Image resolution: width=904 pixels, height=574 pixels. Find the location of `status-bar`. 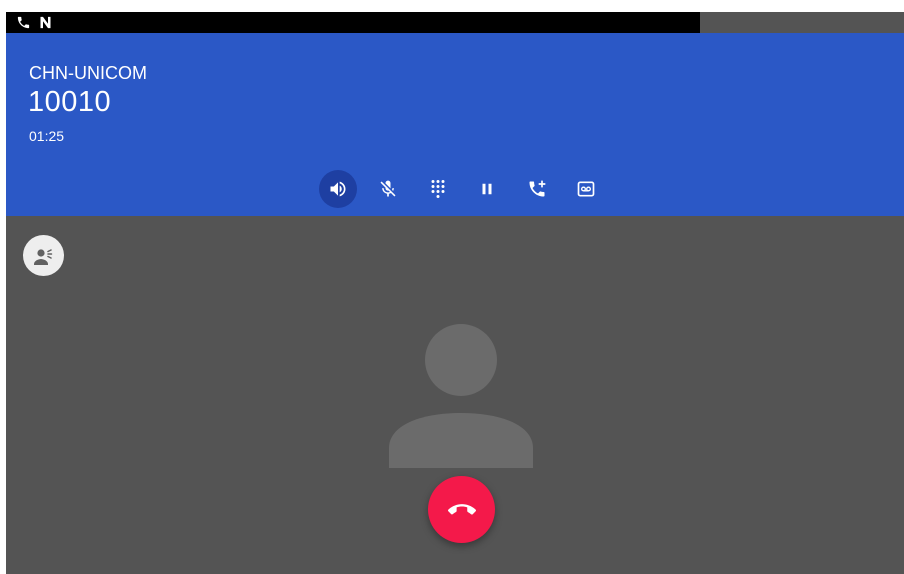

status-bar is located at coordinates (353, 22).